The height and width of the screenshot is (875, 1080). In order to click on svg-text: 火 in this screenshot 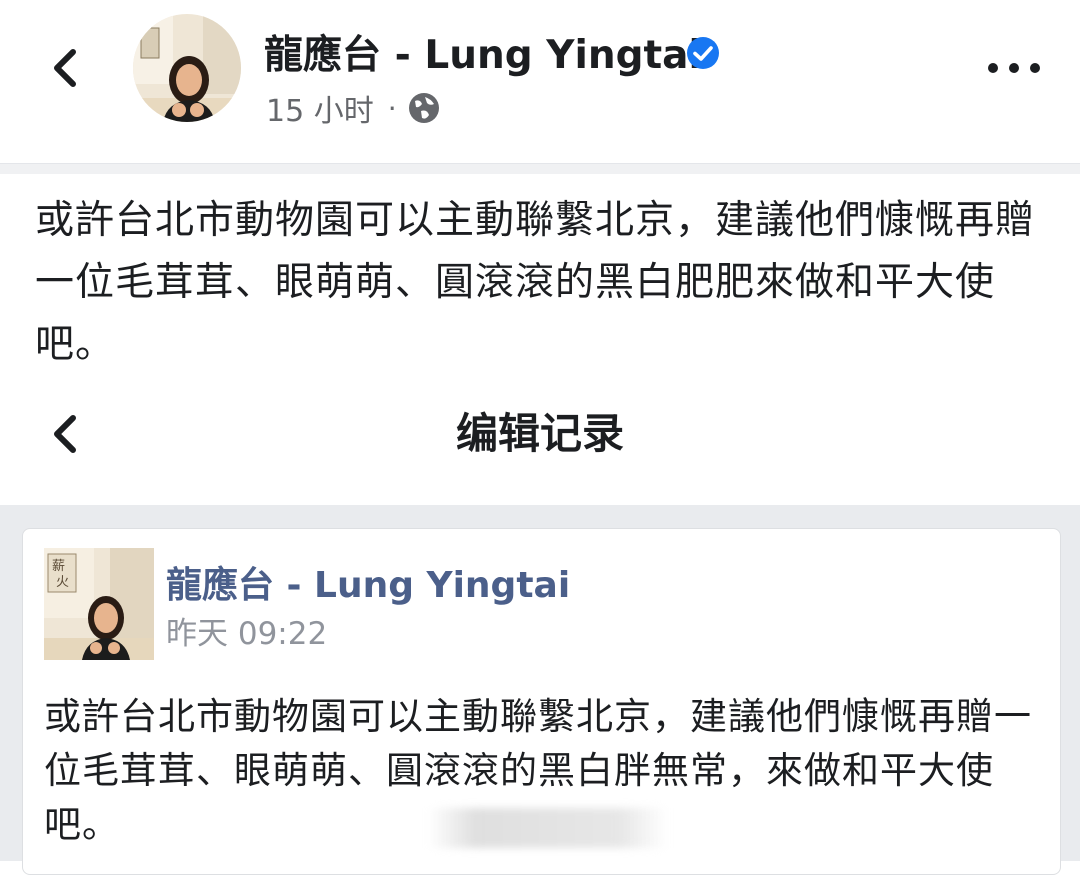, I will do `click(62, 582)`.